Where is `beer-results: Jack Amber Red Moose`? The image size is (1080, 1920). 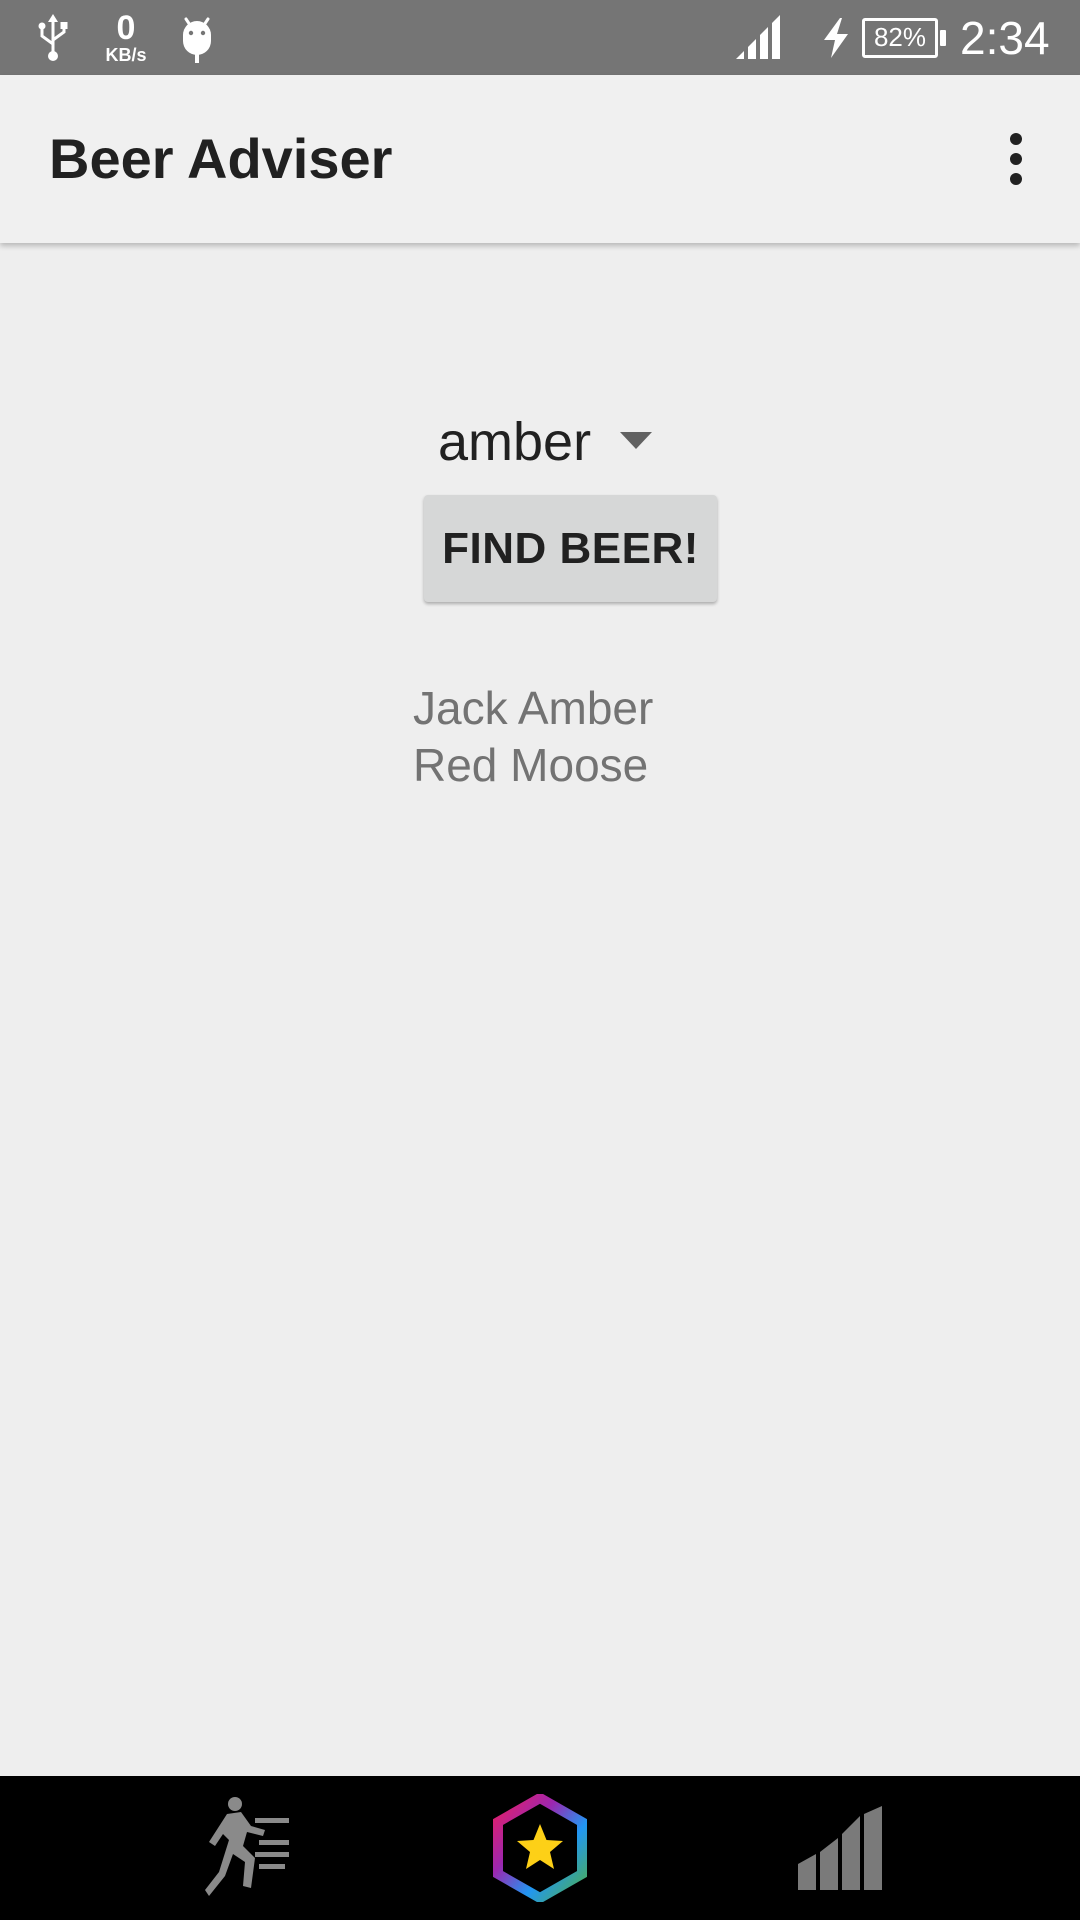 beer-results: Jack Amber Red Moose is located at coordinates (533, 737).